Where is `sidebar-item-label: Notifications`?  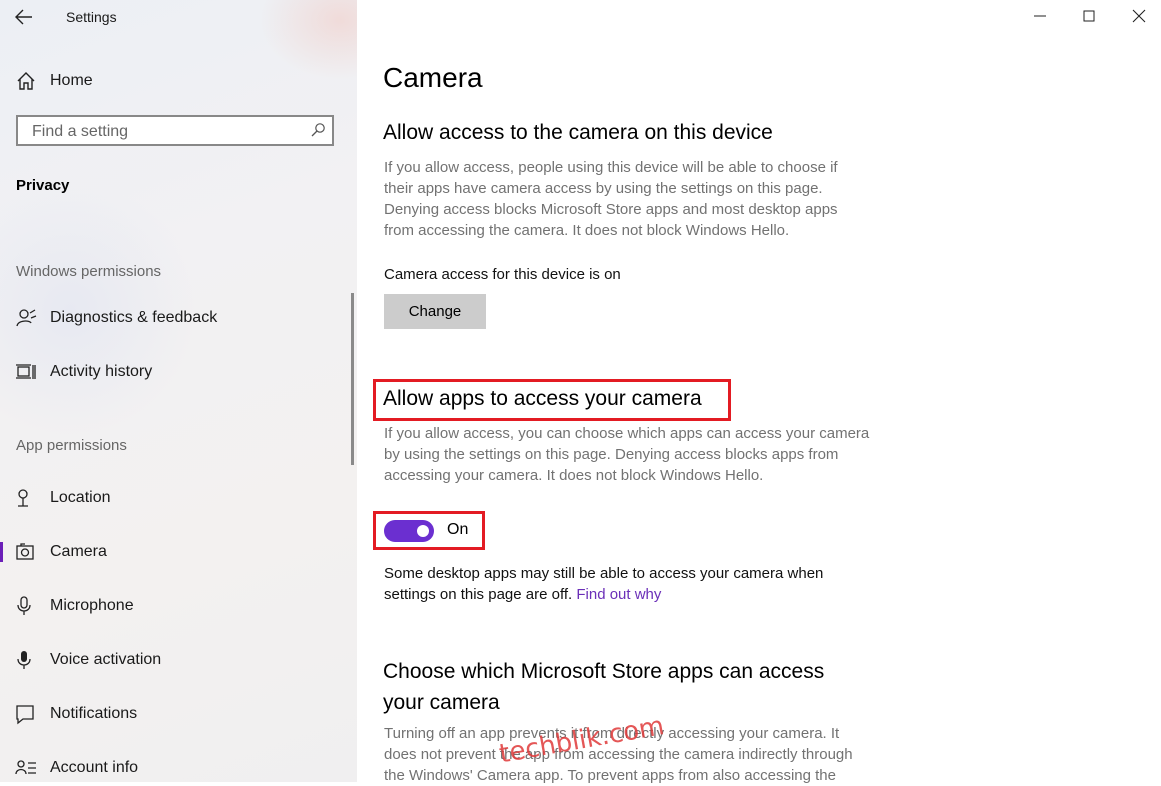 sidebar-item-label: Notifications is located at coordinates (94, 713).